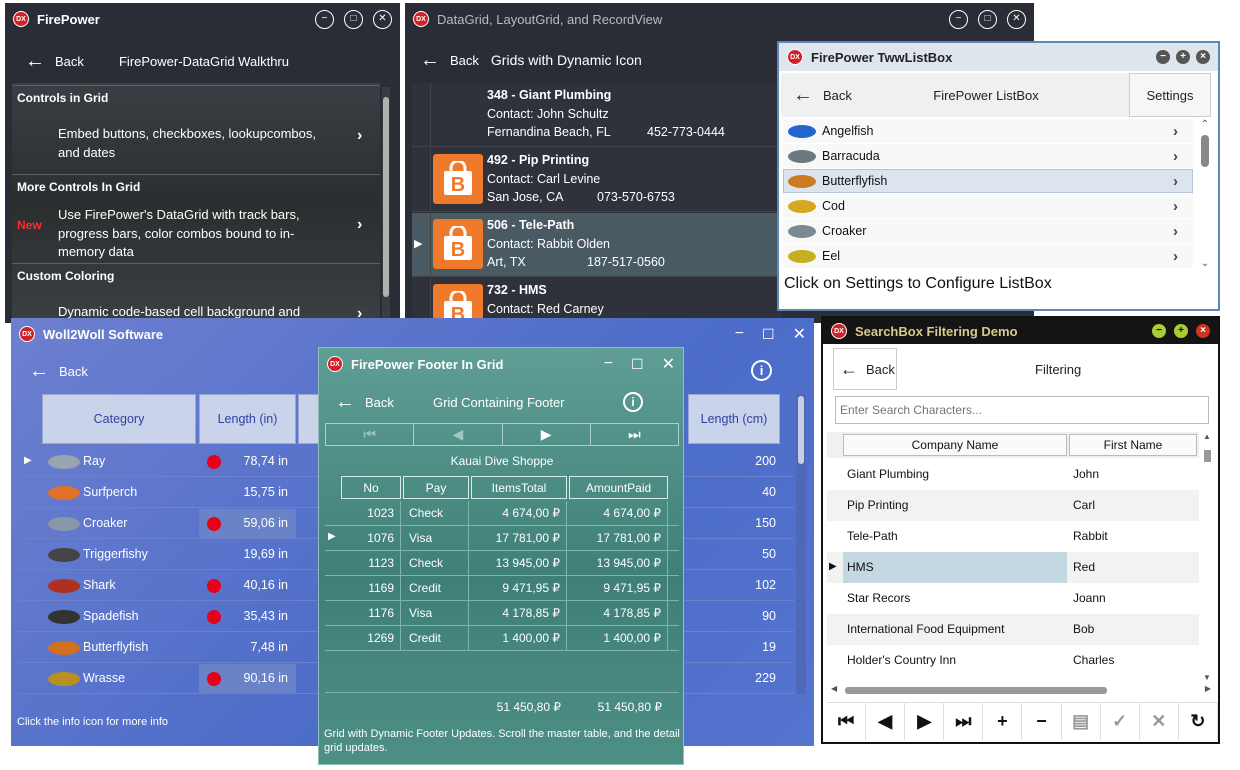 The height and width of the screenshot is (770, 1240). I want to click on horizontal-scrollbar: ◀ ▶, so click(1021, 690).